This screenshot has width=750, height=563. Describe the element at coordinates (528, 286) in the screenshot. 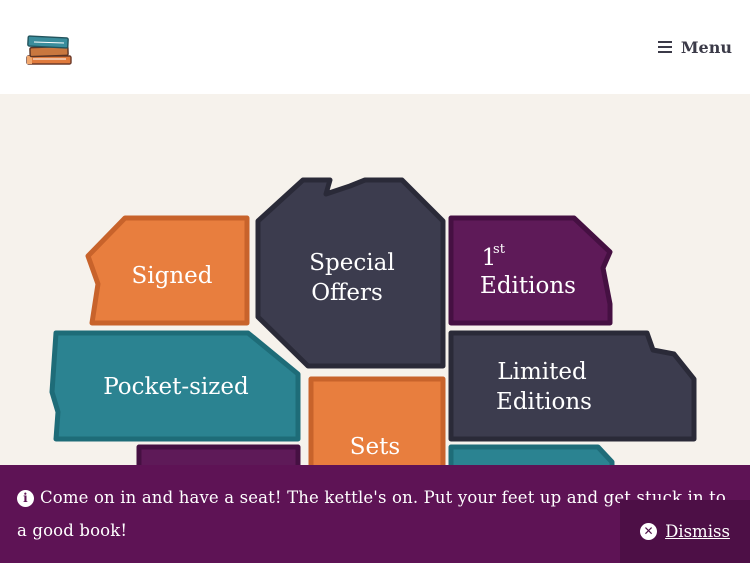

I see `tile-first-editions-word: Editions` at that location.